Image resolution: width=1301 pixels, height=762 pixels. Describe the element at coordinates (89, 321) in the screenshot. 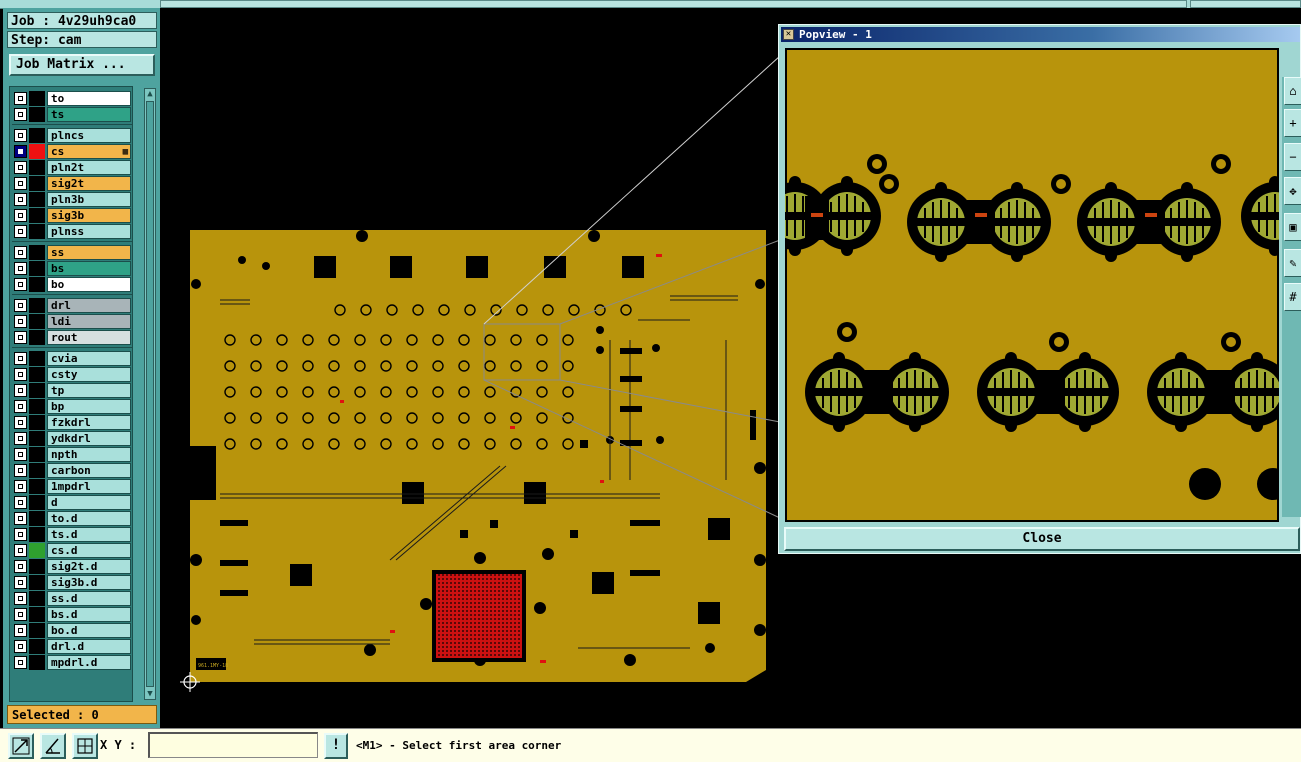

I see `layer-name: ldi` at that location.